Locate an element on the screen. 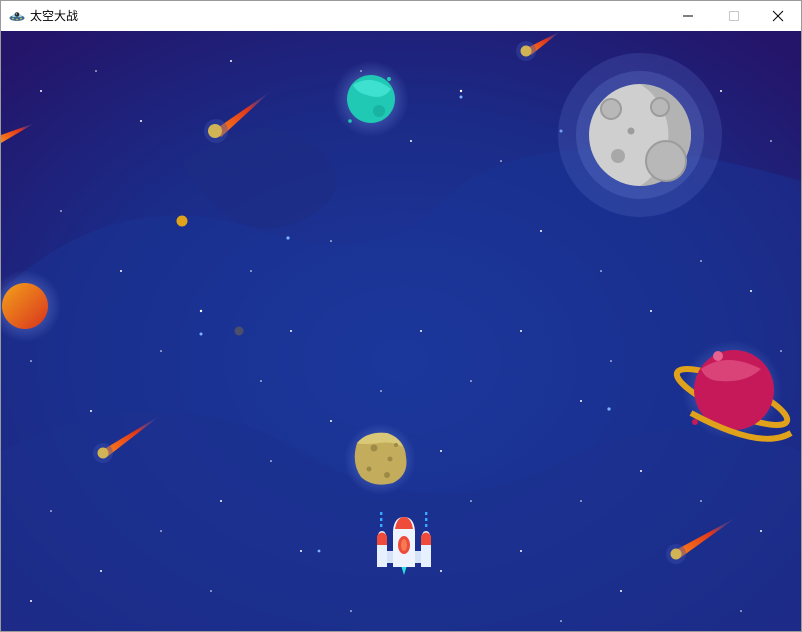 This screenshot has height=632, width=802. maximize-icon is located at coordinates (734, 16).